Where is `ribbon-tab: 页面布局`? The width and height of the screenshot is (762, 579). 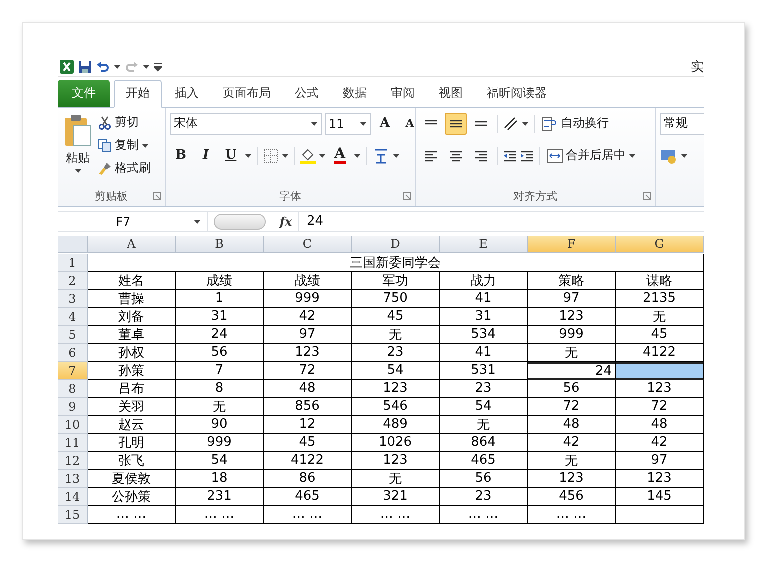
ribbon-tab: 页面布局 is located at coordinates (247, 93).